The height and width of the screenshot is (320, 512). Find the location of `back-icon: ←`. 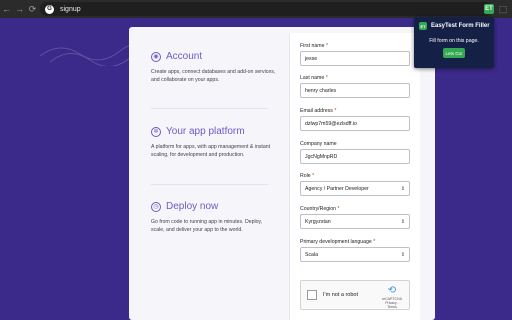

back-icon: ← is located at coordinates (6, 9).